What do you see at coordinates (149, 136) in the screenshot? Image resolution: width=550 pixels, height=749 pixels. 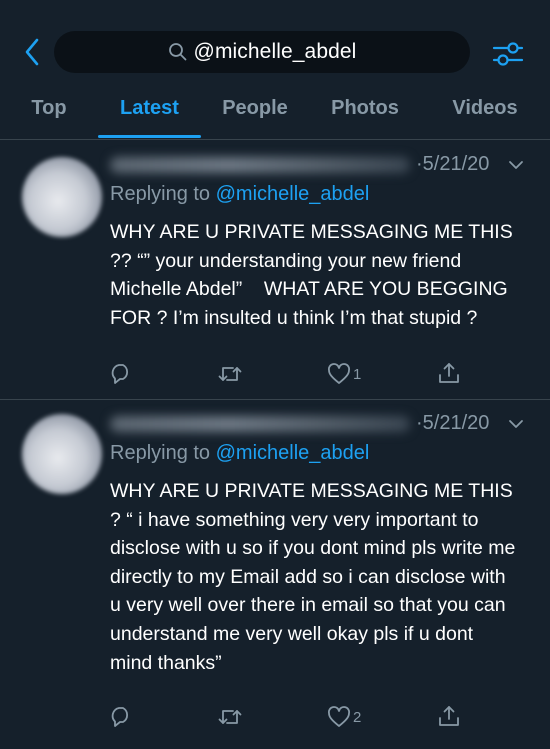 I see `active-tab-indicator` at bounding box center [149, 136].